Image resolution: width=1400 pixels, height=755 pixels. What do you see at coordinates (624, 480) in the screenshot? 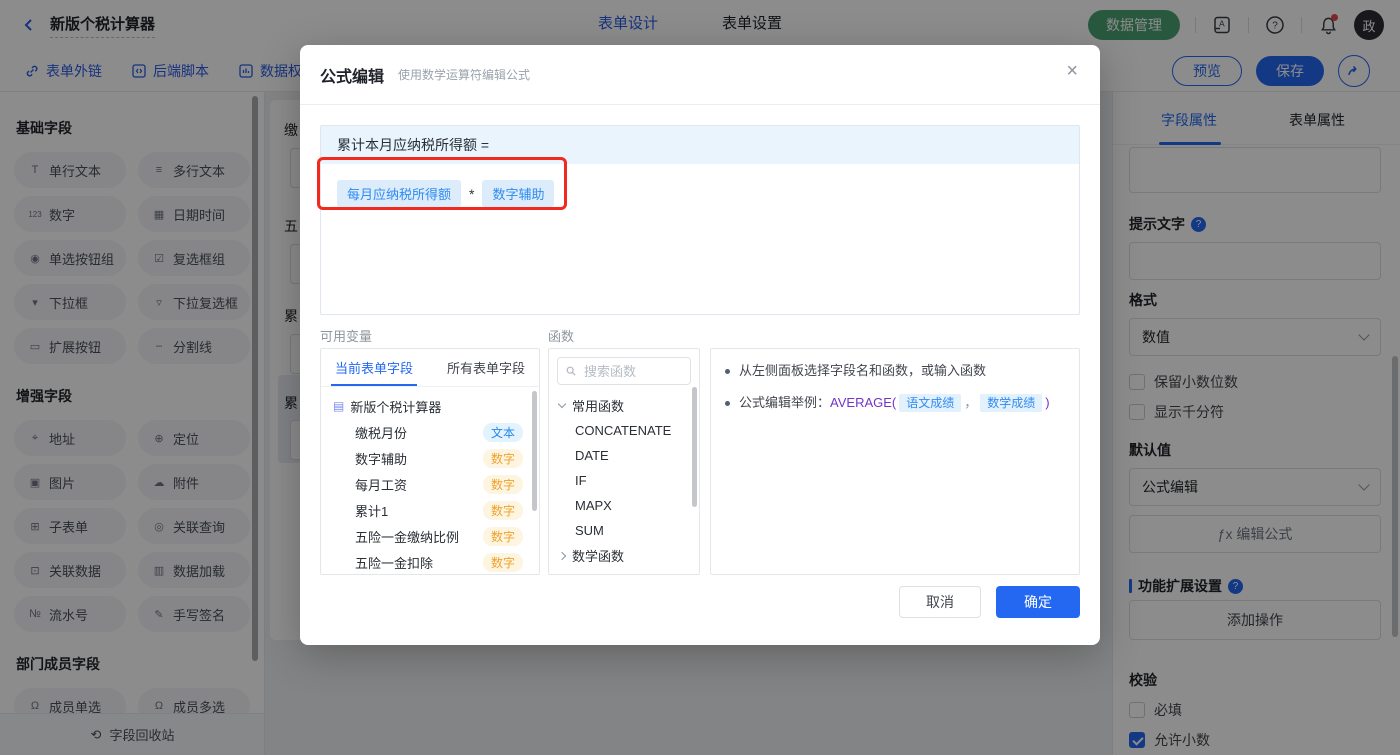
I see `function-item: IF` at bounding box center [624, 480].